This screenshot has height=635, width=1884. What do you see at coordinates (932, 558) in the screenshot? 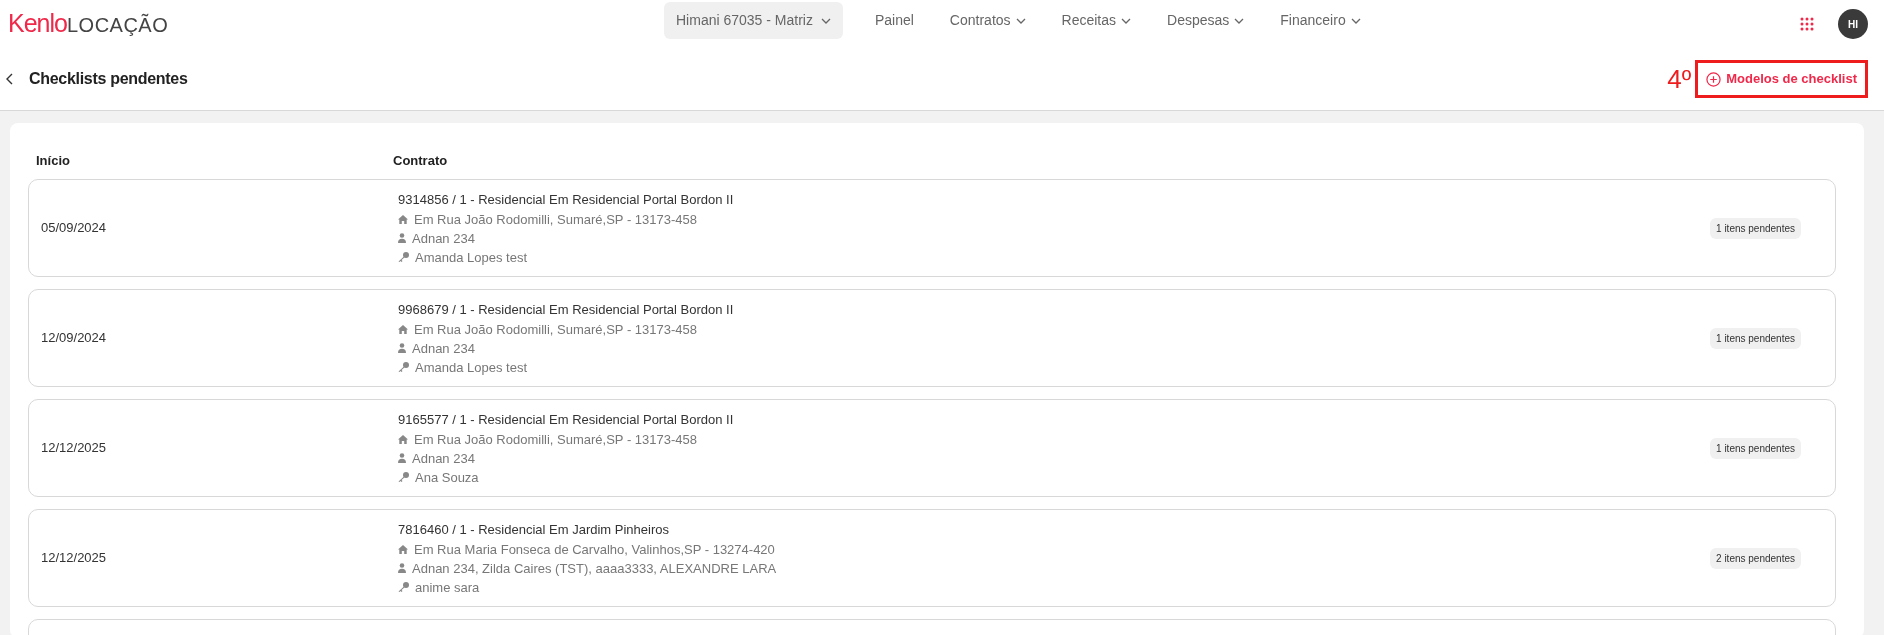
I see `row-card: 12/12/2025 7816460 / 1 - Residencial Em Jardim Pinheiros Em Rua Maria Fonseca de Carvalho, Valinhos,SP - 13274-420 Adnan 234, Zilda Caires (TST), aaaa3333, ALEXANDRE LARA anime sara 2 itens pendentes` at bounding box center [932, 558].